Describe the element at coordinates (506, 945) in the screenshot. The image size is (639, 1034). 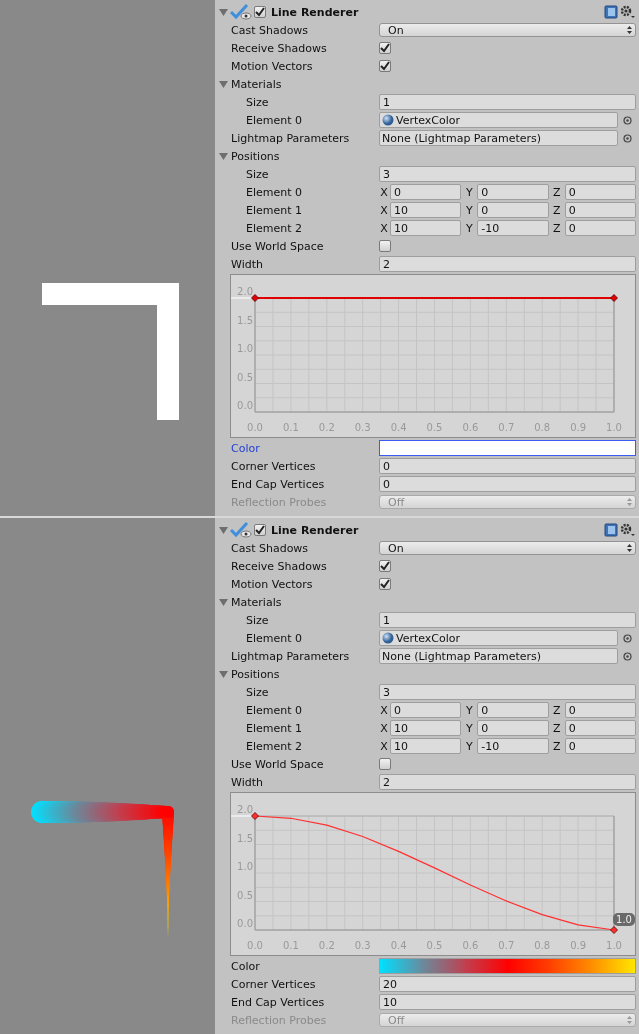
I see `axis-tick-label: 0.7` at that location.